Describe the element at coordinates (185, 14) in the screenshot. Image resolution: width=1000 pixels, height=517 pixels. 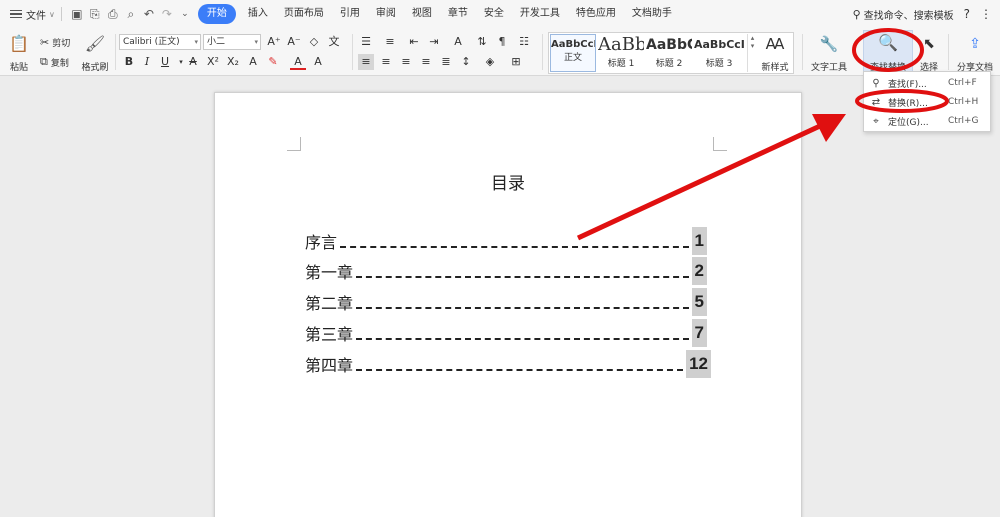
I see `customize-chevron-icon: ⌄` at that location.